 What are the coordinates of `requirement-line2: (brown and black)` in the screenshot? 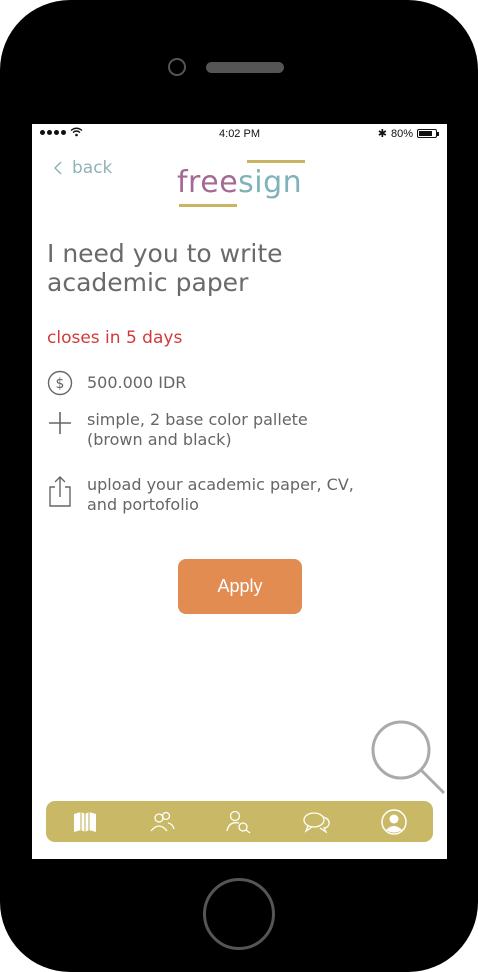 It's located at (159, 439).